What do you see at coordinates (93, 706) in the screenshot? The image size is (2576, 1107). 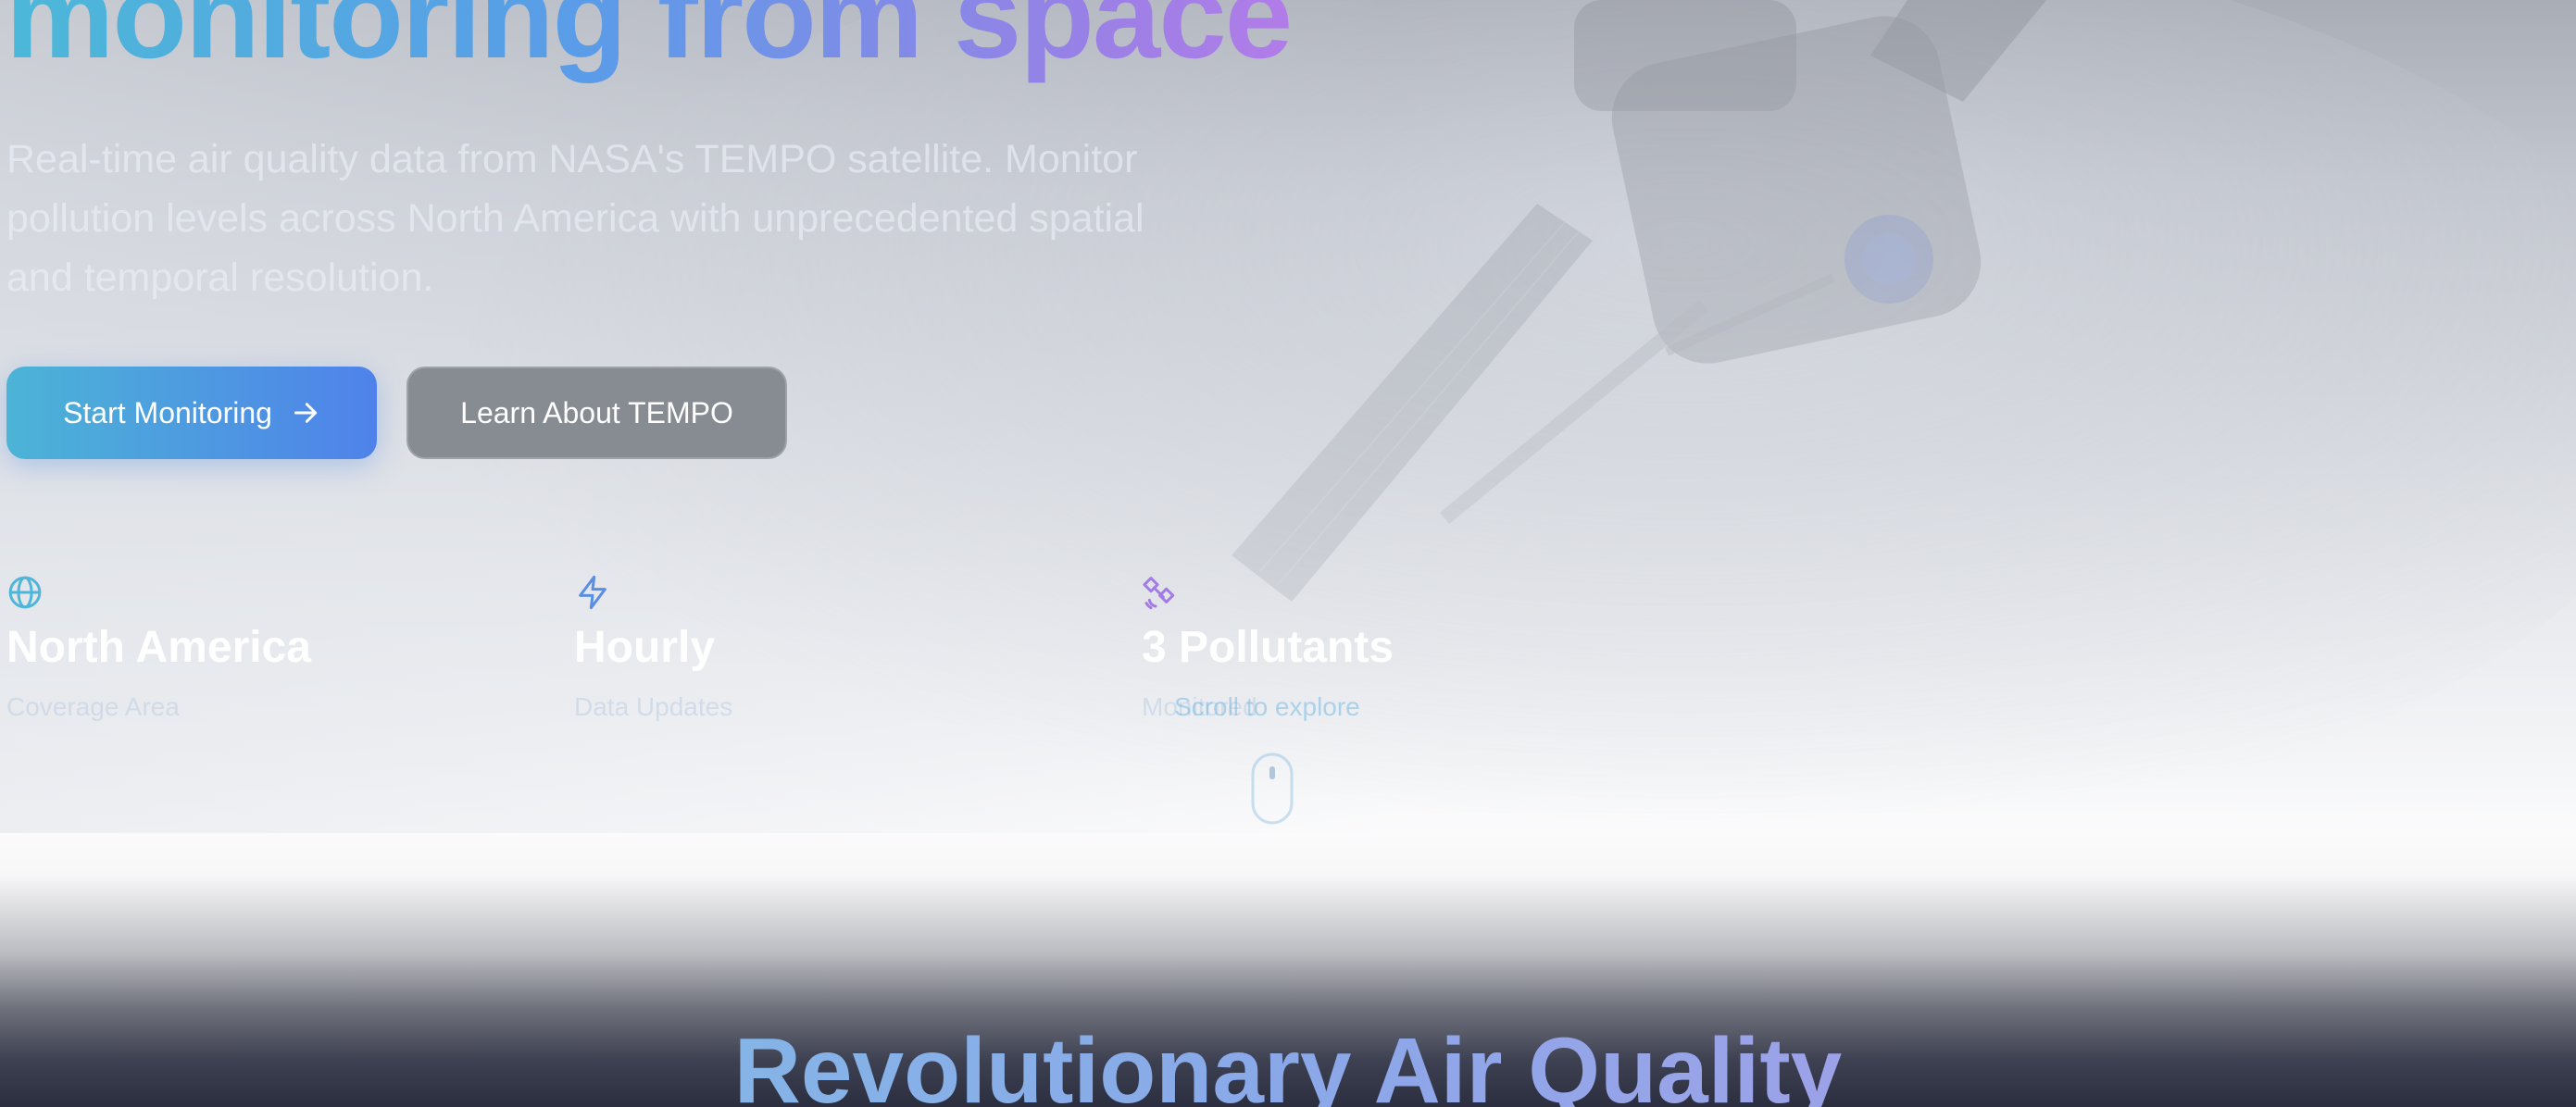 I see `stat-label: Coverage Area` at bounding box center [93, 706].